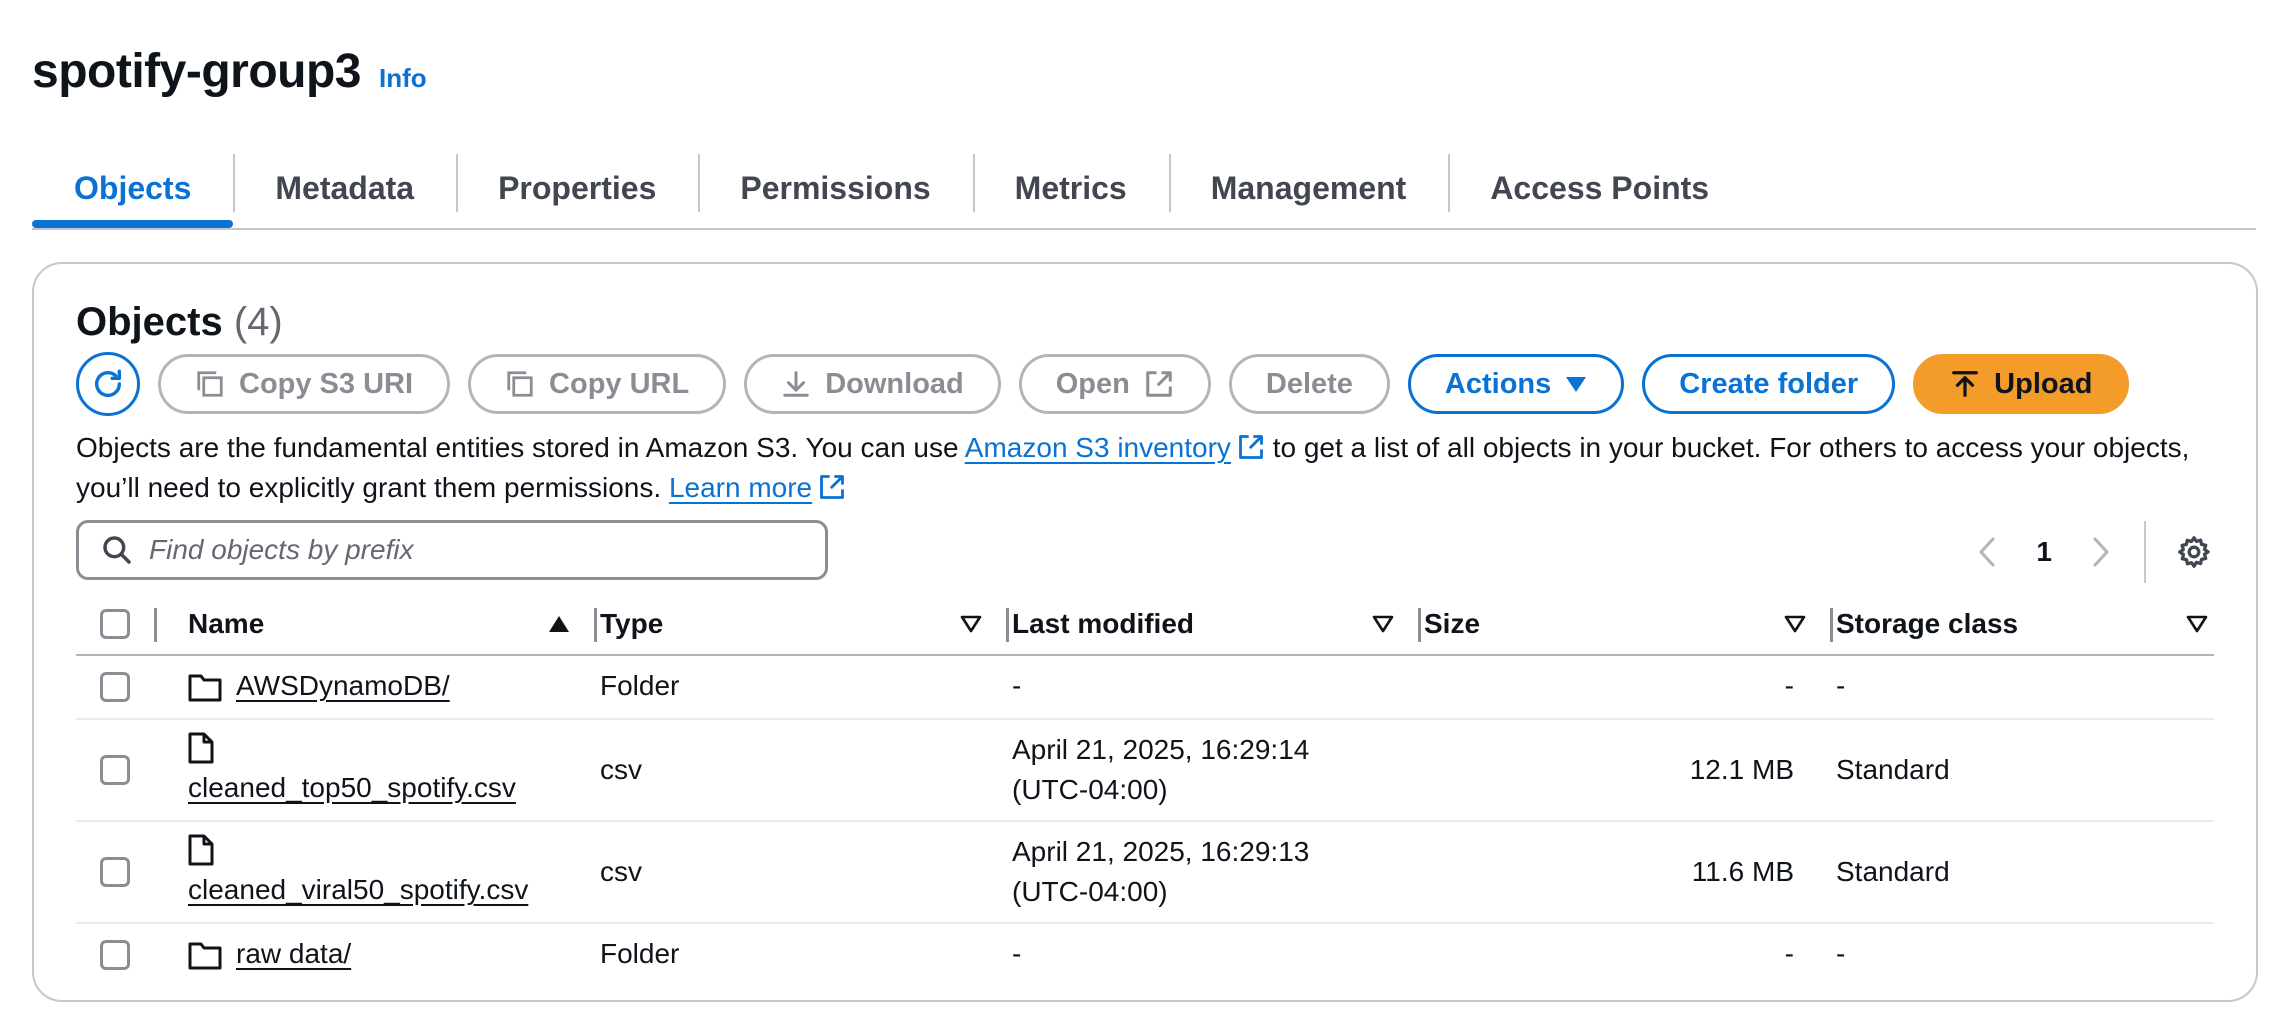 This screenshot has height=1030, width=2286. What do you see at coordinates (352, 788) in the screenshot?
I see `object-name-link: cleaned_top50_spotify.csv` at bounding box center [352, 788].